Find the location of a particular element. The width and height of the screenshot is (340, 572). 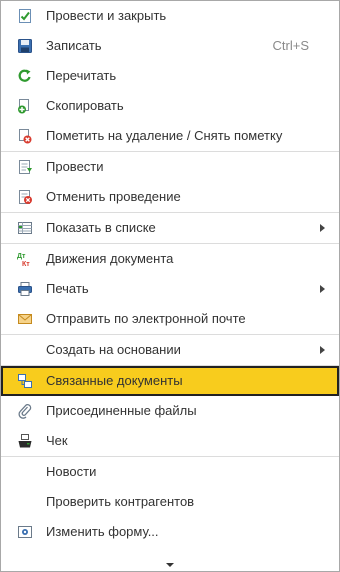

menu-item-check-counterparties: Проверить контрагентов is located at coordinates (170, 502).